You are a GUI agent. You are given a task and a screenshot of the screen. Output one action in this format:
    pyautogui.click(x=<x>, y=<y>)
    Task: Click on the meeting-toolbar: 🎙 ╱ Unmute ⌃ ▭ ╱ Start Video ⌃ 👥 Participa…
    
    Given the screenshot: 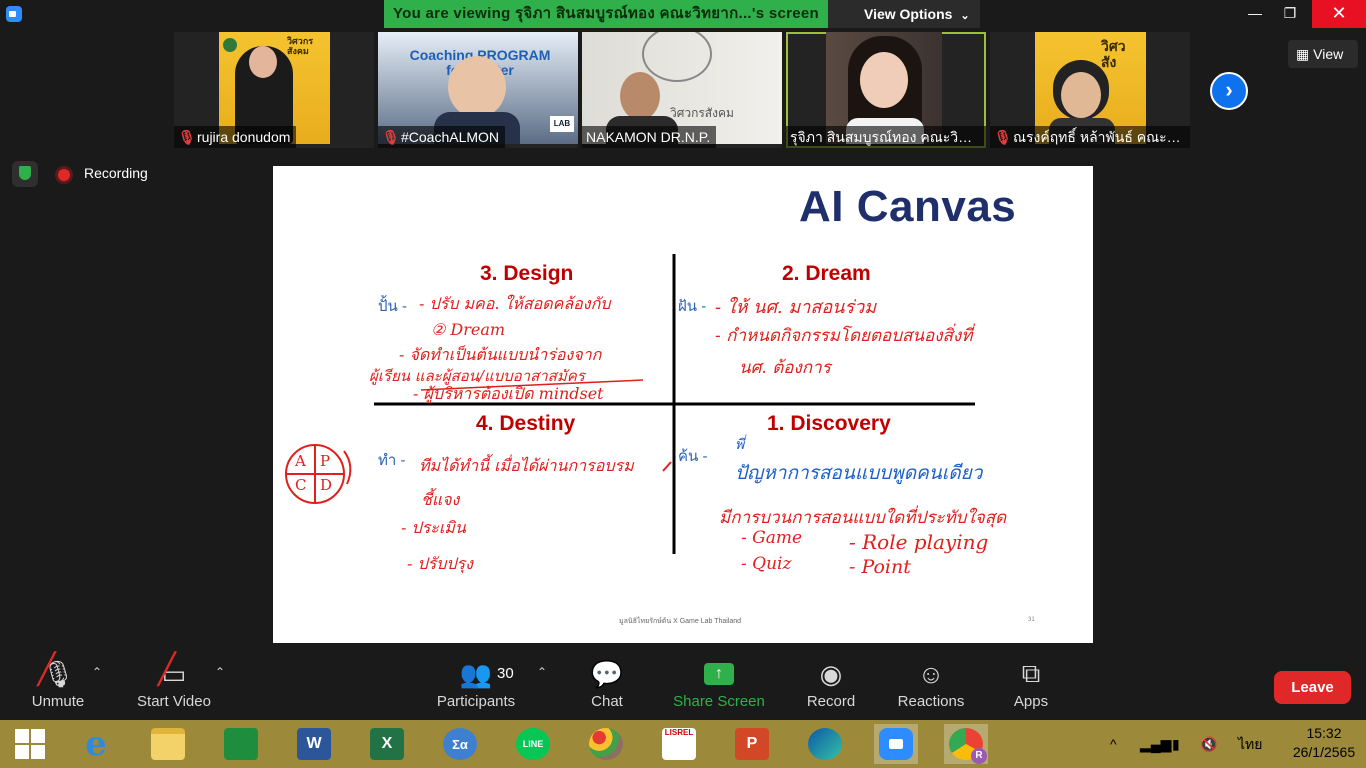 What is the action you would take?
    pyautogui.click(x=683, y=687)
    